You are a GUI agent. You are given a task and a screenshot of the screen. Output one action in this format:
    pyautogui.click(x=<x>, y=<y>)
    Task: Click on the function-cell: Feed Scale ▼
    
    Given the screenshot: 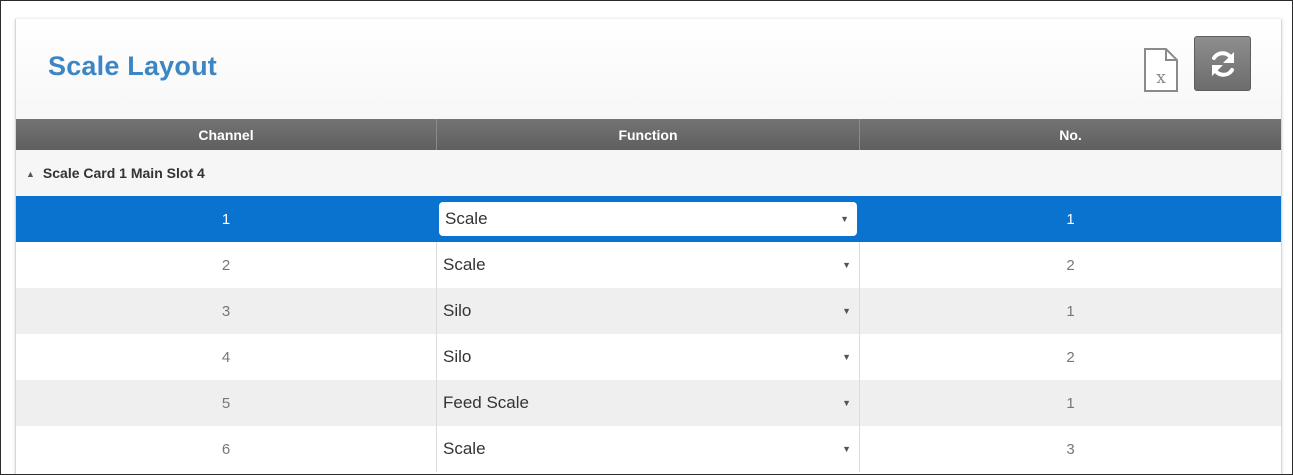 What is the action you would take?
    pyautogui.click(x=648, y=403)
    